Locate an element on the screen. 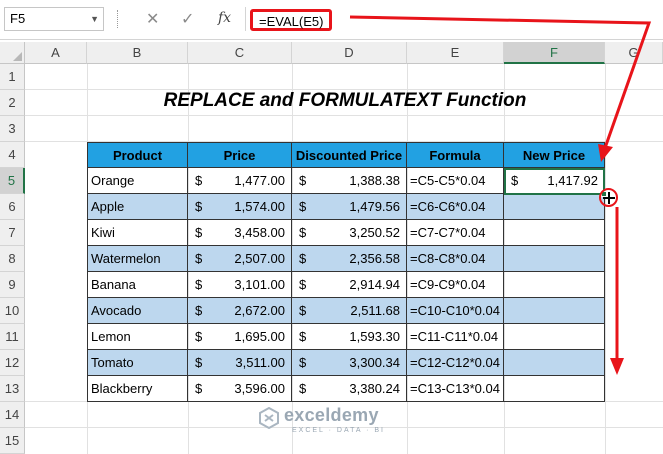 This screenshot has width=663, height=454. row-header-12: 12 is located at coordinates (12, 363).